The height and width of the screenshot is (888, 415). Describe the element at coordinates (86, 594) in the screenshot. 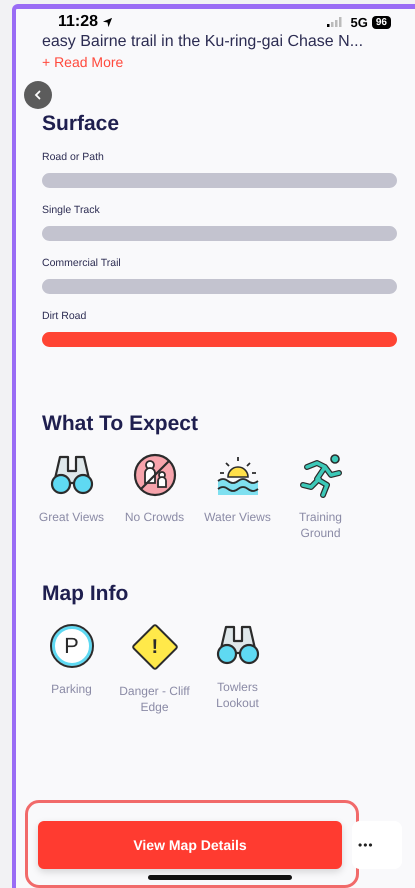

I see `section-title: Map Info` at that location.